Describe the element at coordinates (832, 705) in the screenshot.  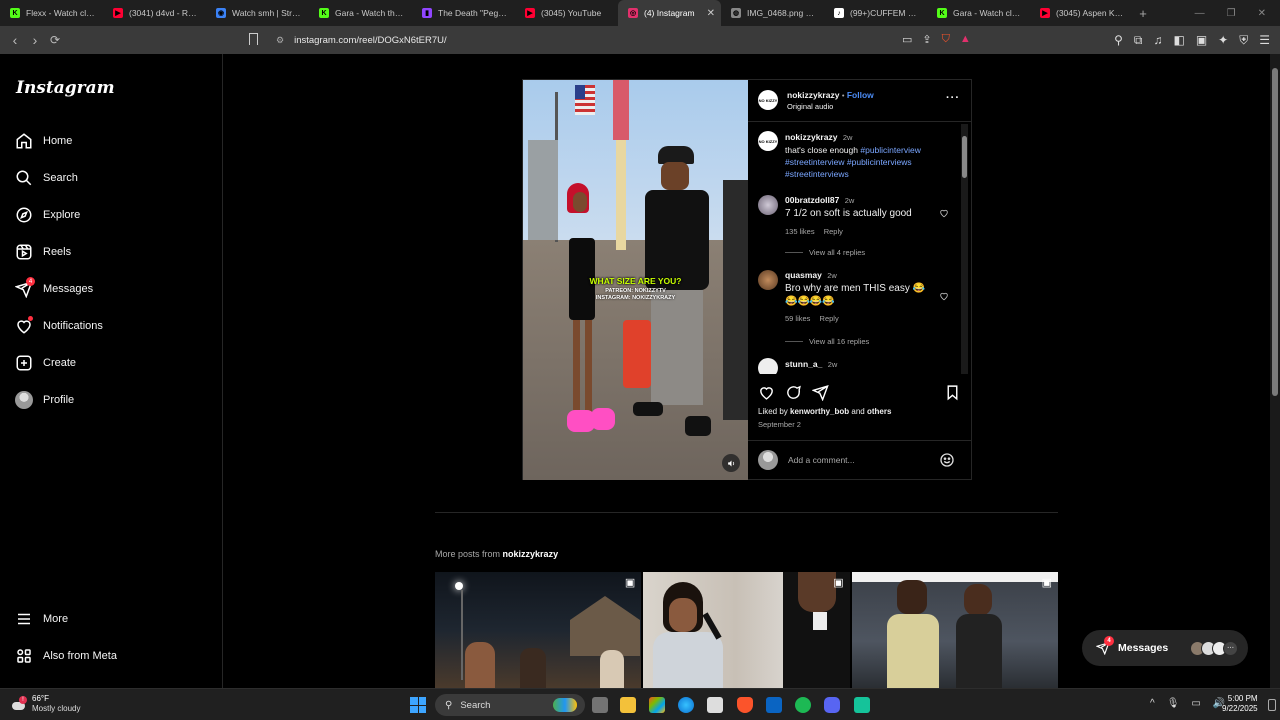
I see `discord-icon` at that location.